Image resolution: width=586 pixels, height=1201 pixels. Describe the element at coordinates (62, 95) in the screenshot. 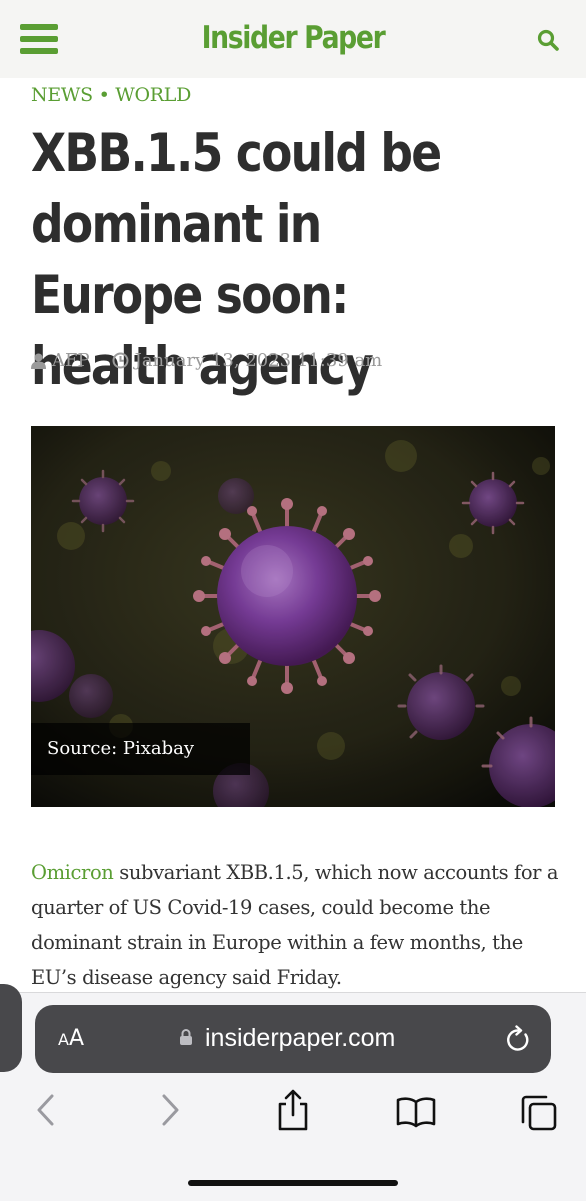

I see `breadcrumb-news: NEWS` at that location.